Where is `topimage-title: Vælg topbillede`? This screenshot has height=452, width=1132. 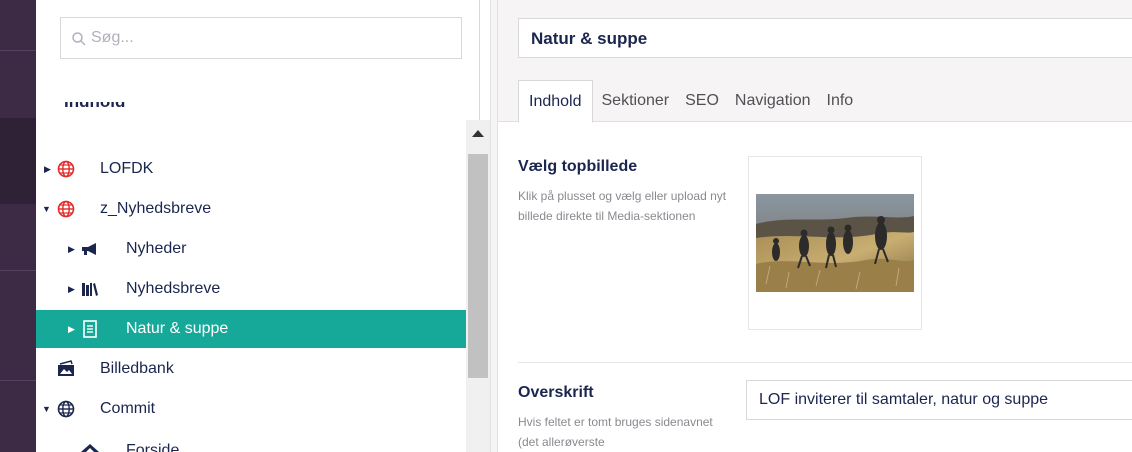
topimage-title: Vælg topbillede is located at coordinates (578, 166).